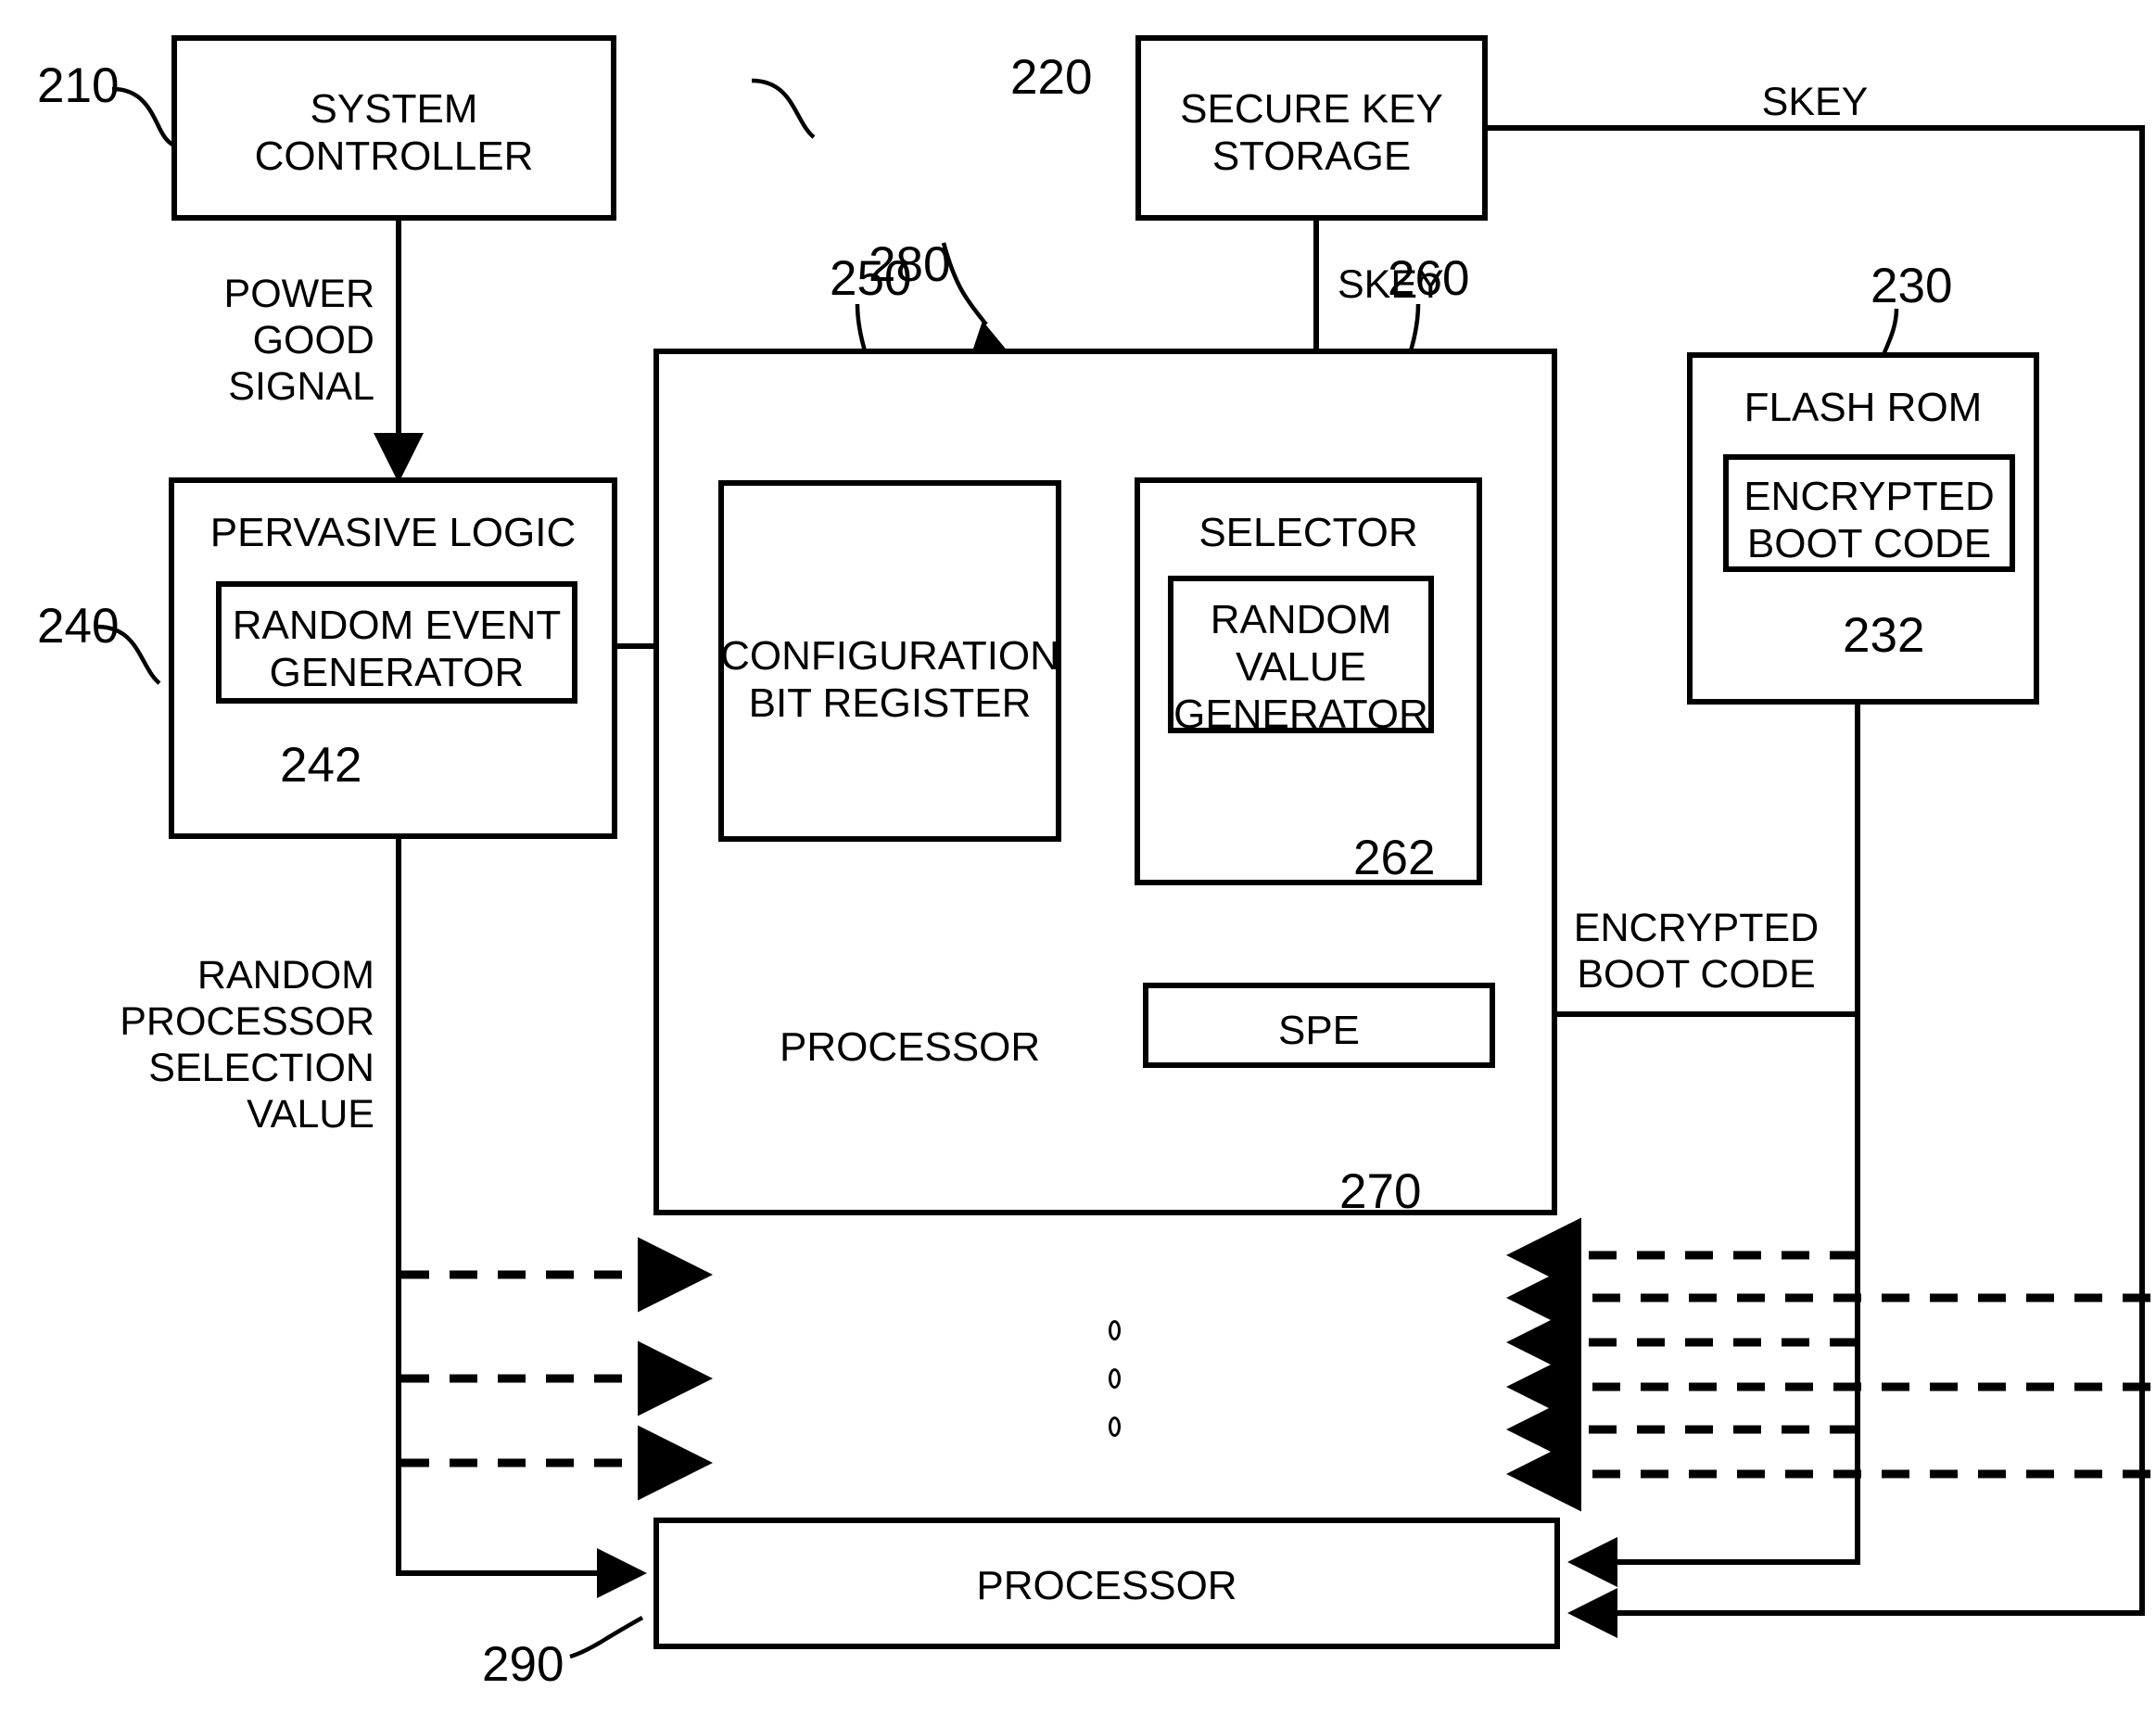 This screenshot has height=1715, width=2156. What do you see at coordinates (79, 626) in the screenshot?
I see `ref-240: 240` at bounding box center [79, 626].